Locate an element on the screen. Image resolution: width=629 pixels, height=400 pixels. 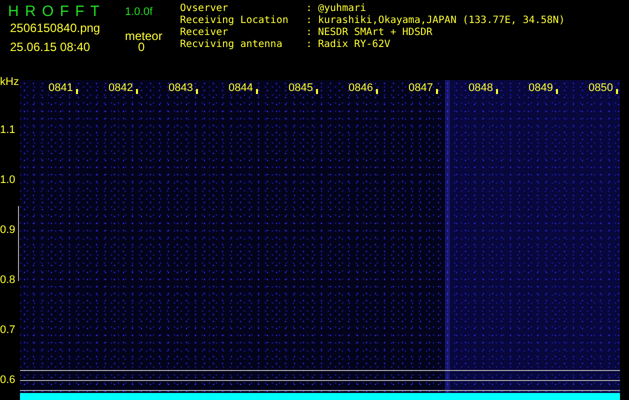
time-label: 0844 is located at coordinates (240, 88).